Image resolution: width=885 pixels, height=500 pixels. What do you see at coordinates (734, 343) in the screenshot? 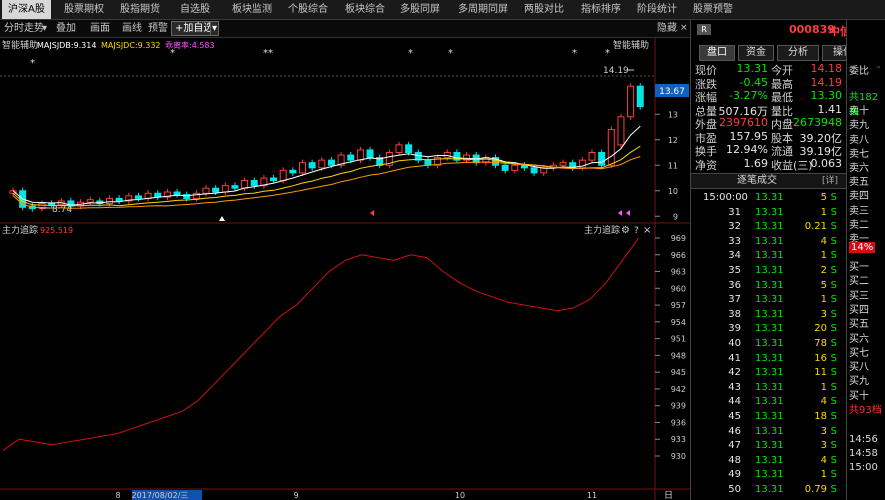
I see `trade-cell: 40` at bounding box center [734, 343].